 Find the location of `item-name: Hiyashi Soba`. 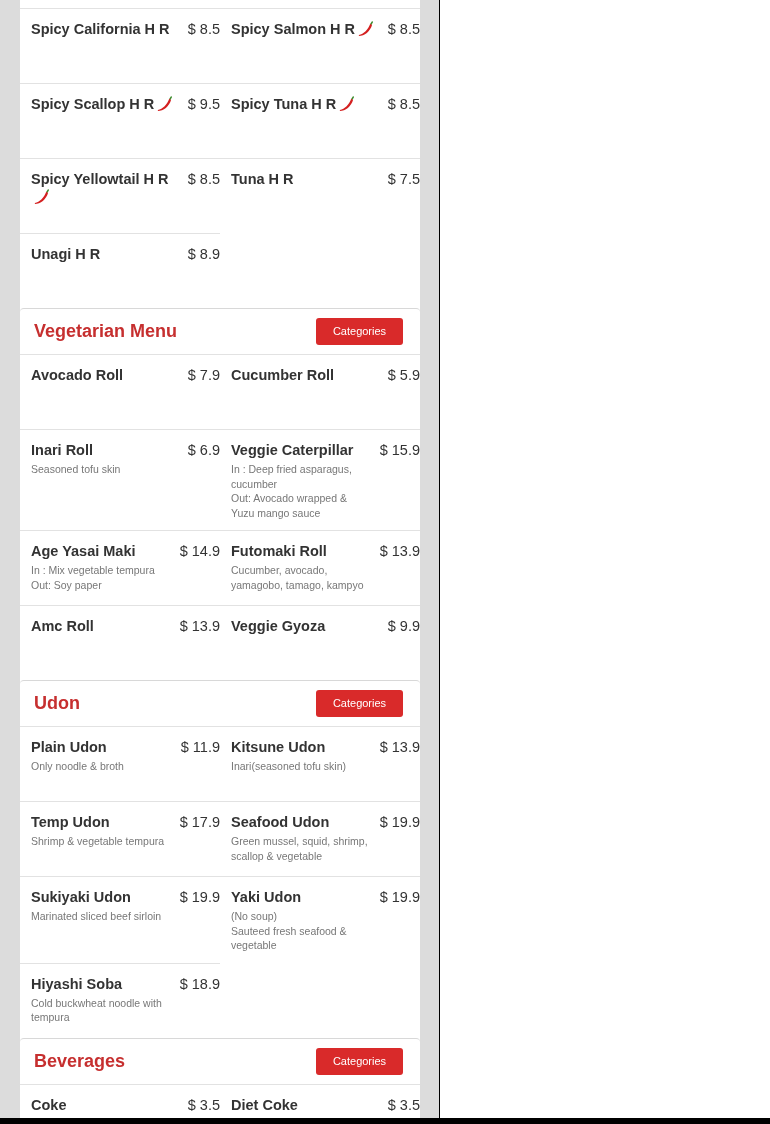

item-name: Hiyashi Soba is located at coordinates (77, 983).